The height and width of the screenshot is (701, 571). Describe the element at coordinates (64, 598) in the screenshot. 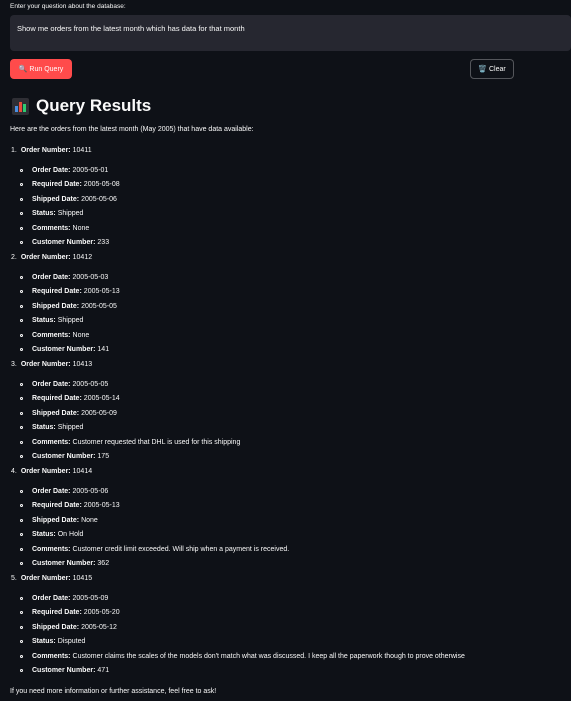

I see `order-field-order-date: Order Date: 2005-05-09` at that location.